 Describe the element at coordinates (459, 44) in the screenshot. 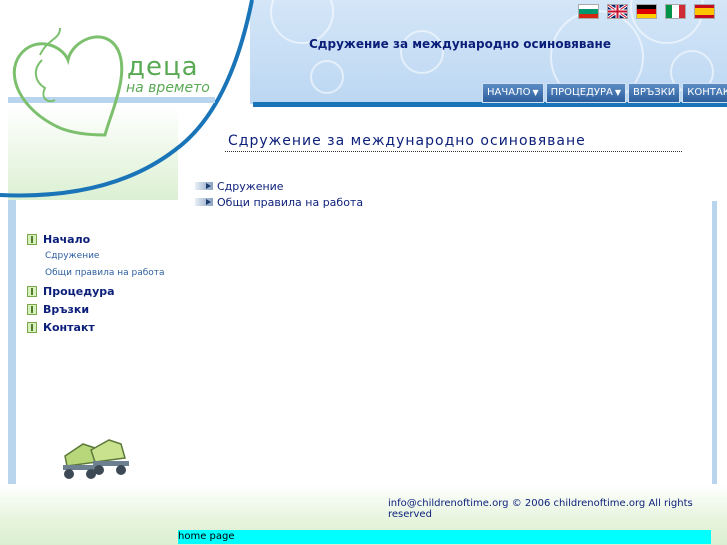

I see `site-title: Сдружение за международно осиновяване` at that location.